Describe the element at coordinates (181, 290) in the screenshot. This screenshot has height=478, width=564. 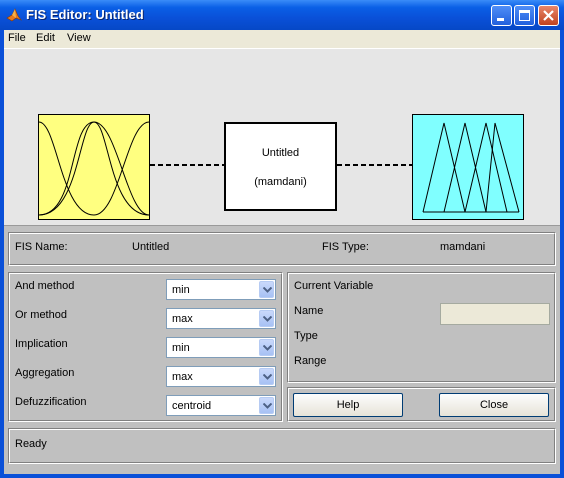
I see `and-method-value: min` at that location.